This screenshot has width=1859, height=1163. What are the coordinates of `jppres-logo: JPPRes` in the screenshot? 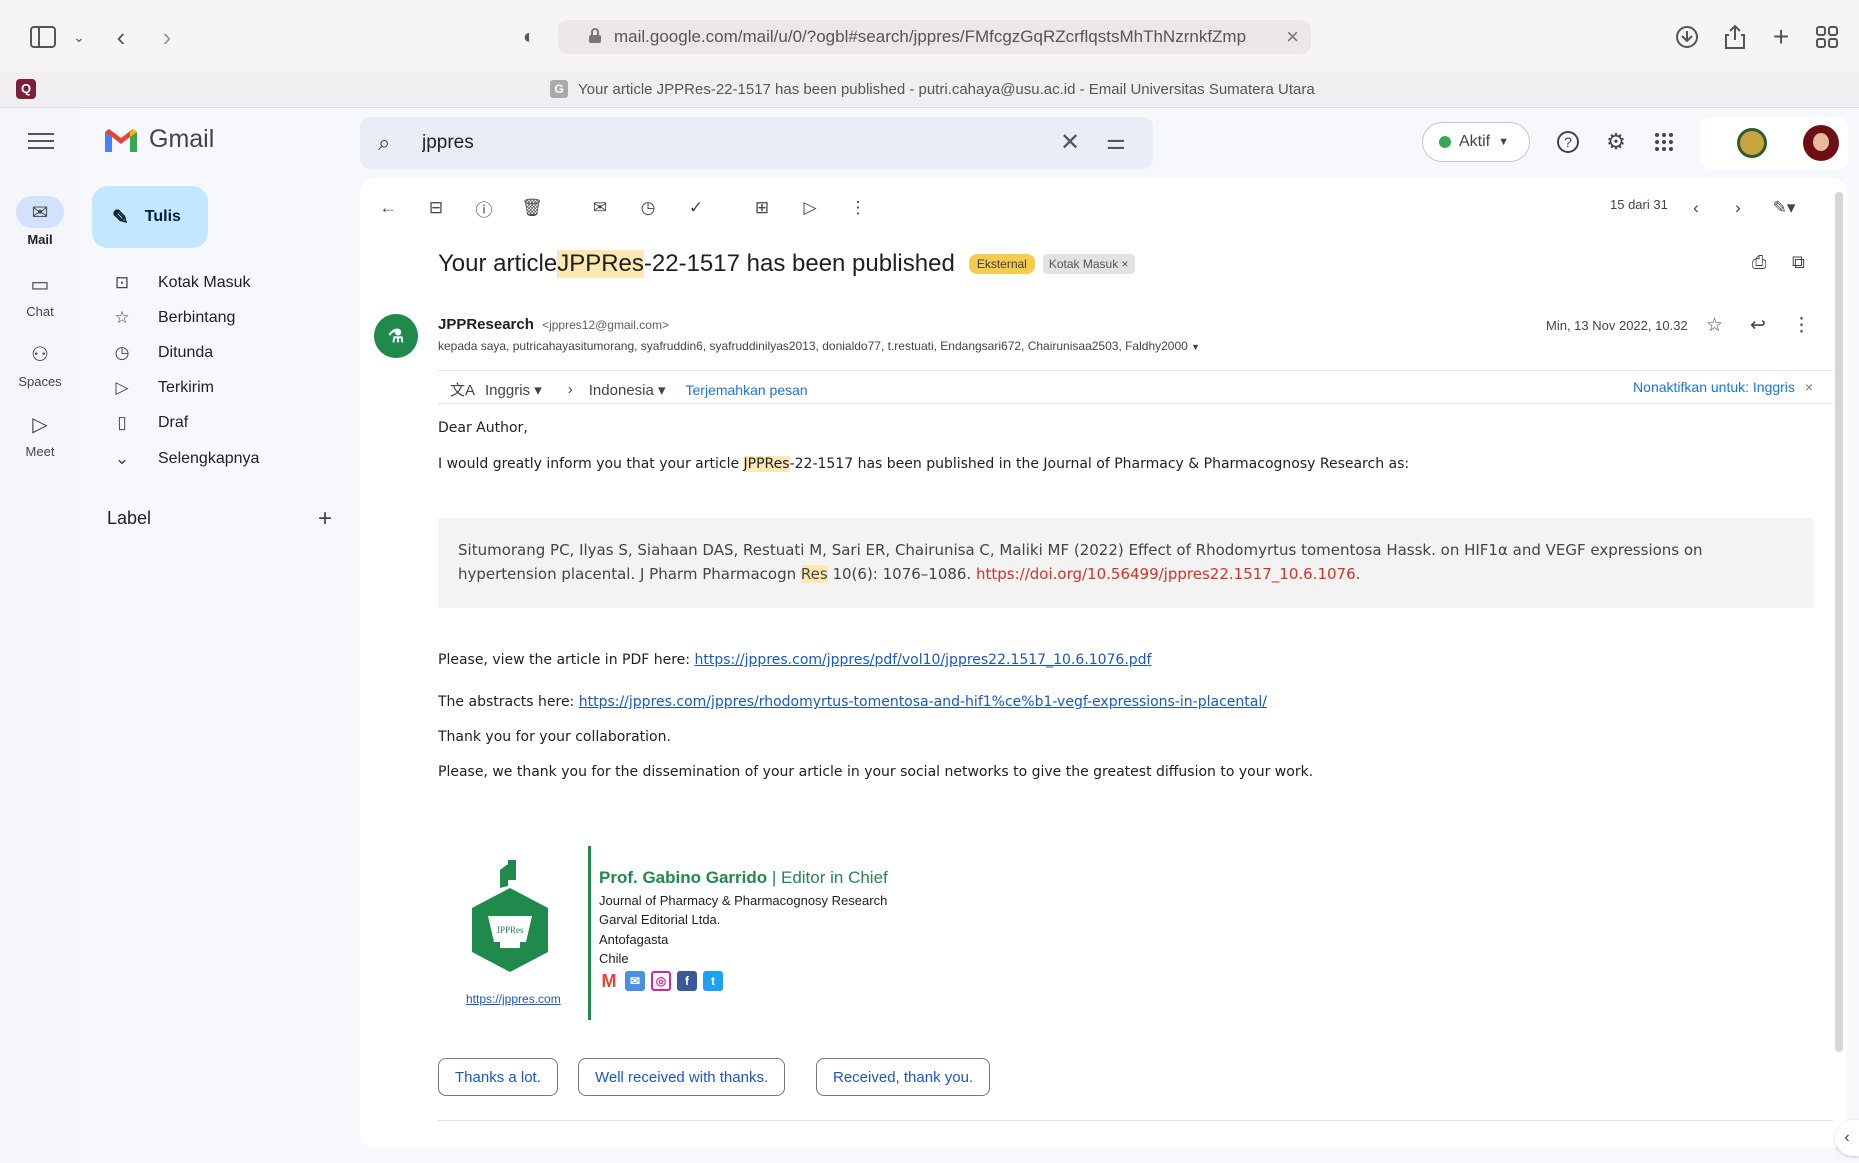 It's located at (510, 917).